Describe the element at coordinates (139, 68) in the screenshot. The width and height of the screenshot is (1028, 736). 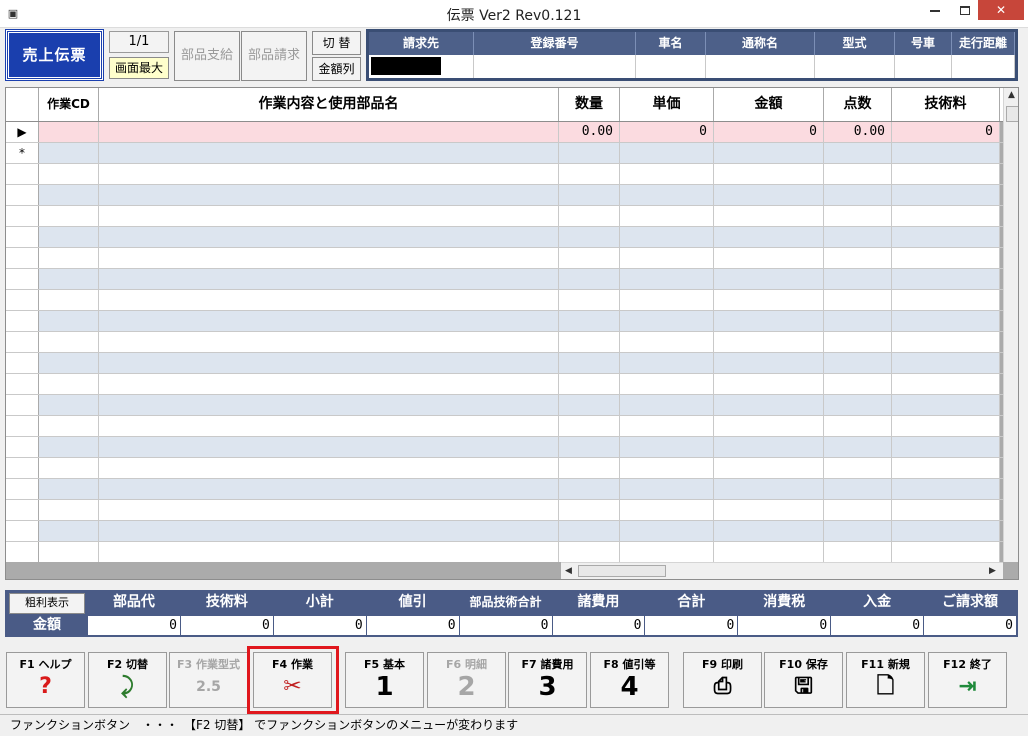
I see `maximize-screen-button: 画面最大` at that location.